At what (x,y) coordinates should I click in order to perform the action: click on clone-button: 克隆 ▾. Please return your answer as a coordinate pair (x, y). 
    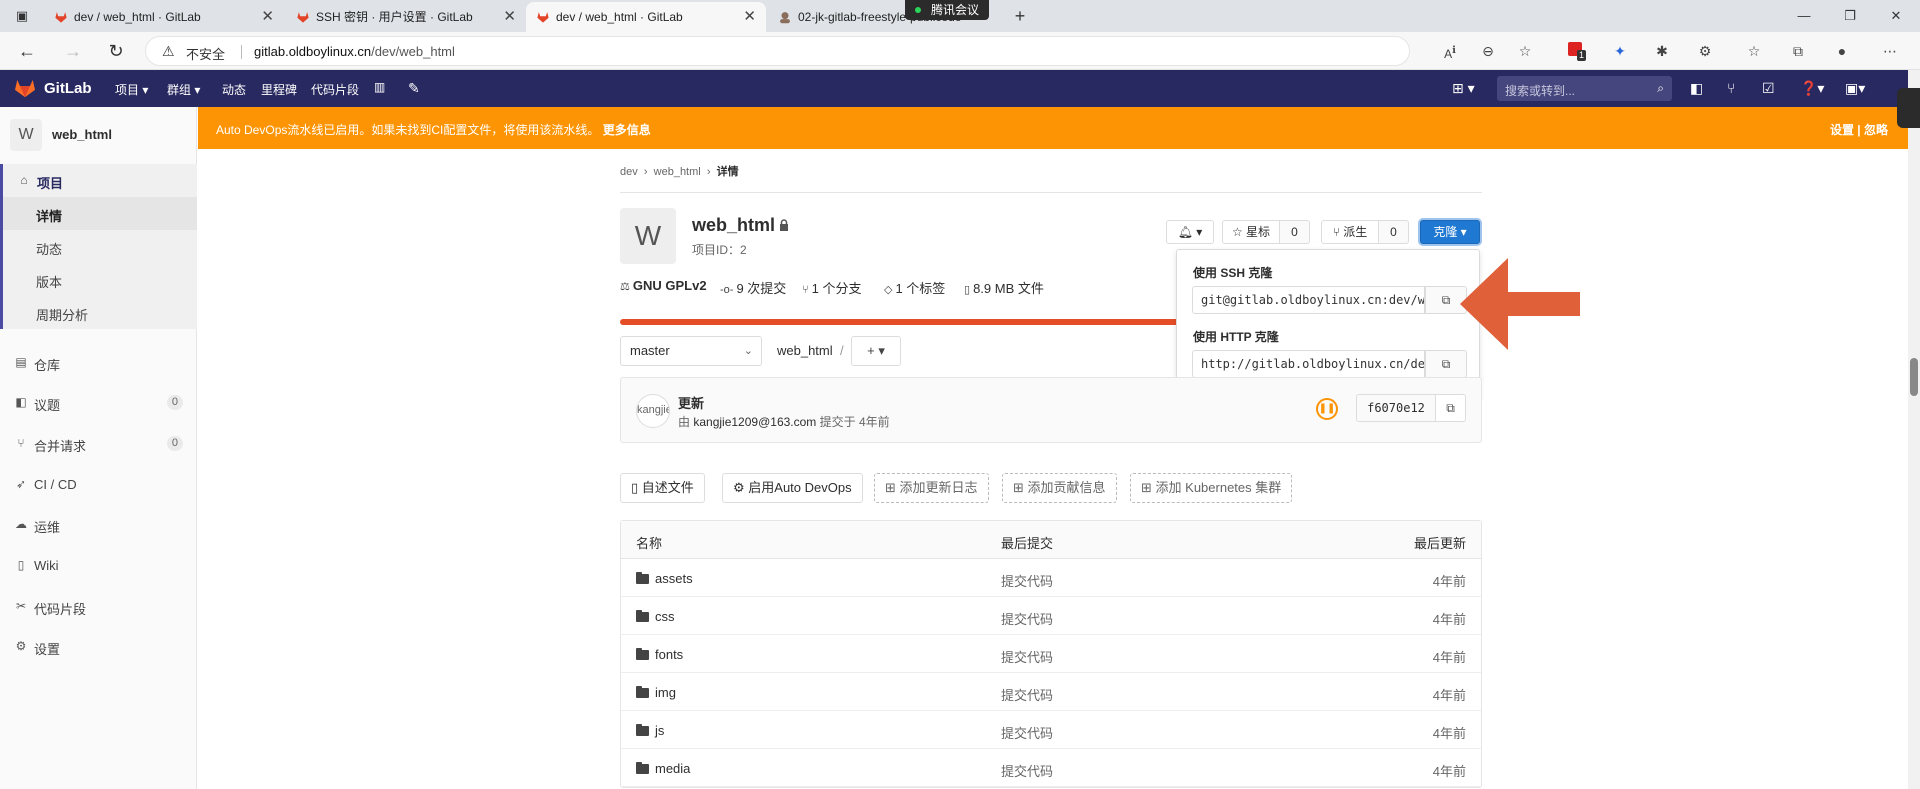
    Looking at the image, I should click on (1450, 232).